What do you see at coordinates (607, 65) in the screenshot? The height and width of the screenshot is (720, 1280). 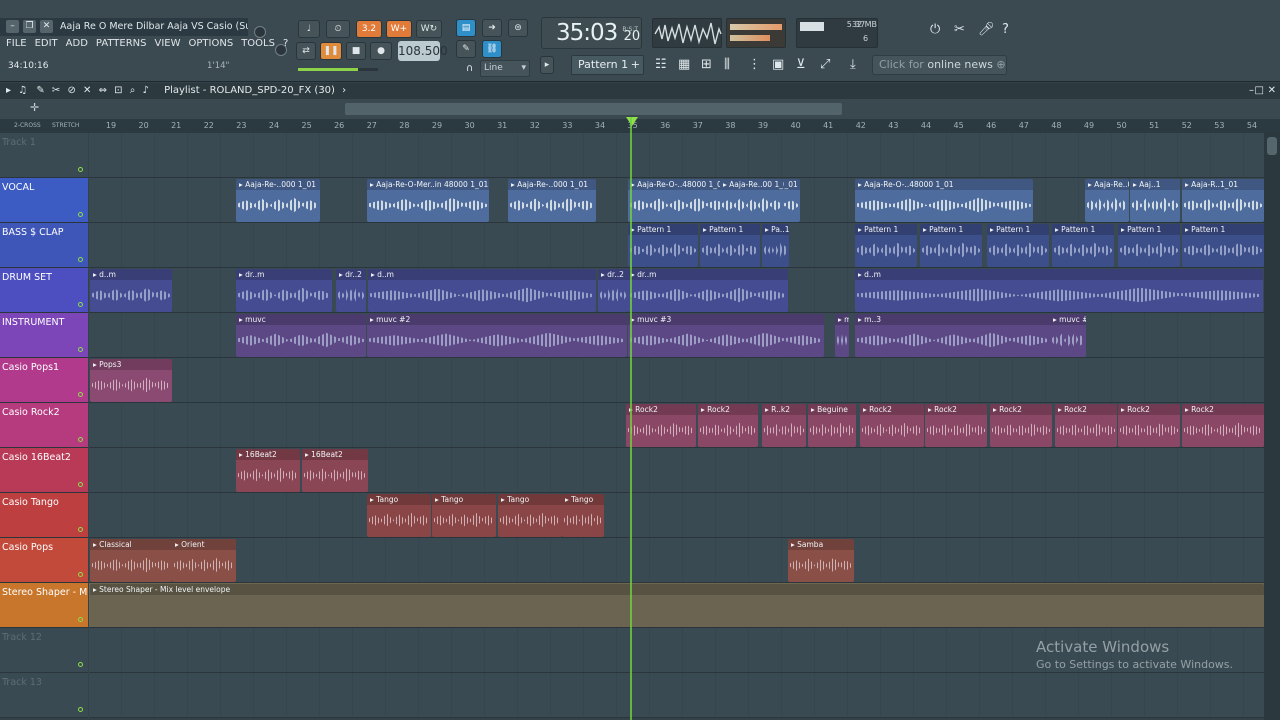 I see `pattern-selector: Pattern 1 +` at bounding box center [607, 65].